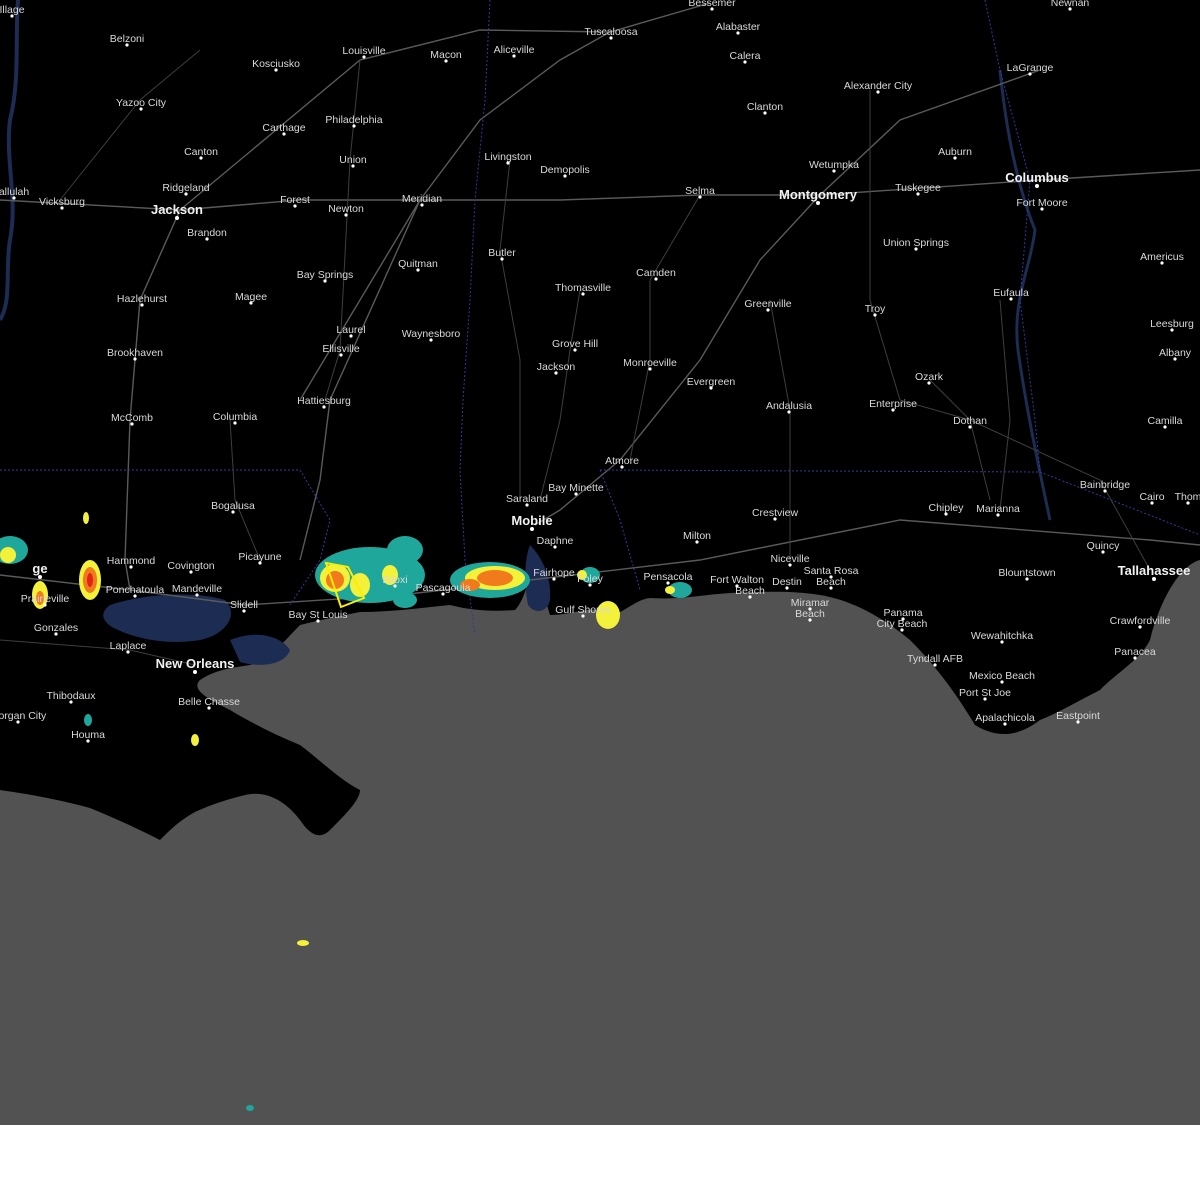  What do you see at coordinates (56, 629) in the screenshot?
I see `city-marker: Gonzales` at bounding box center [56, 629].